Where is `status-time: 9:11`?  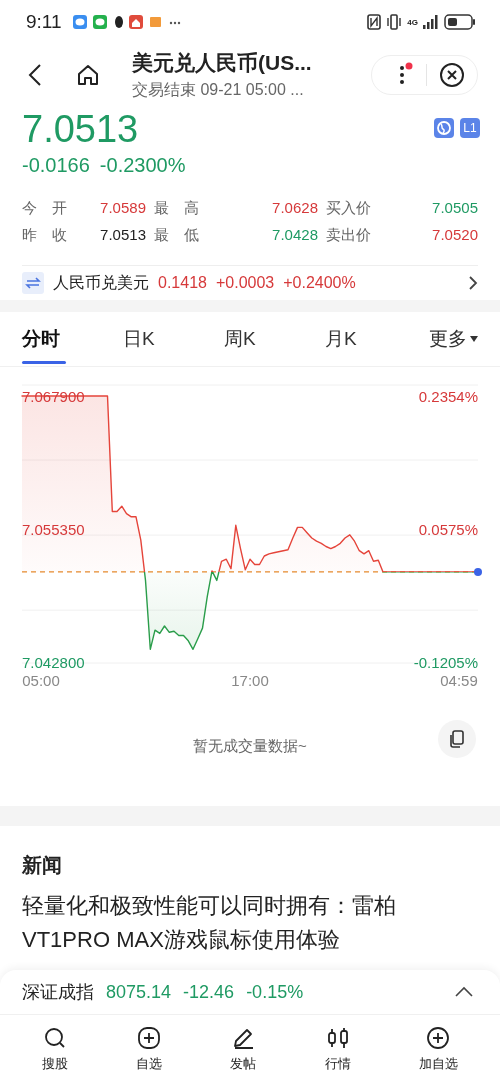
status-time: 9:11 is located at coordinates (44, 22).